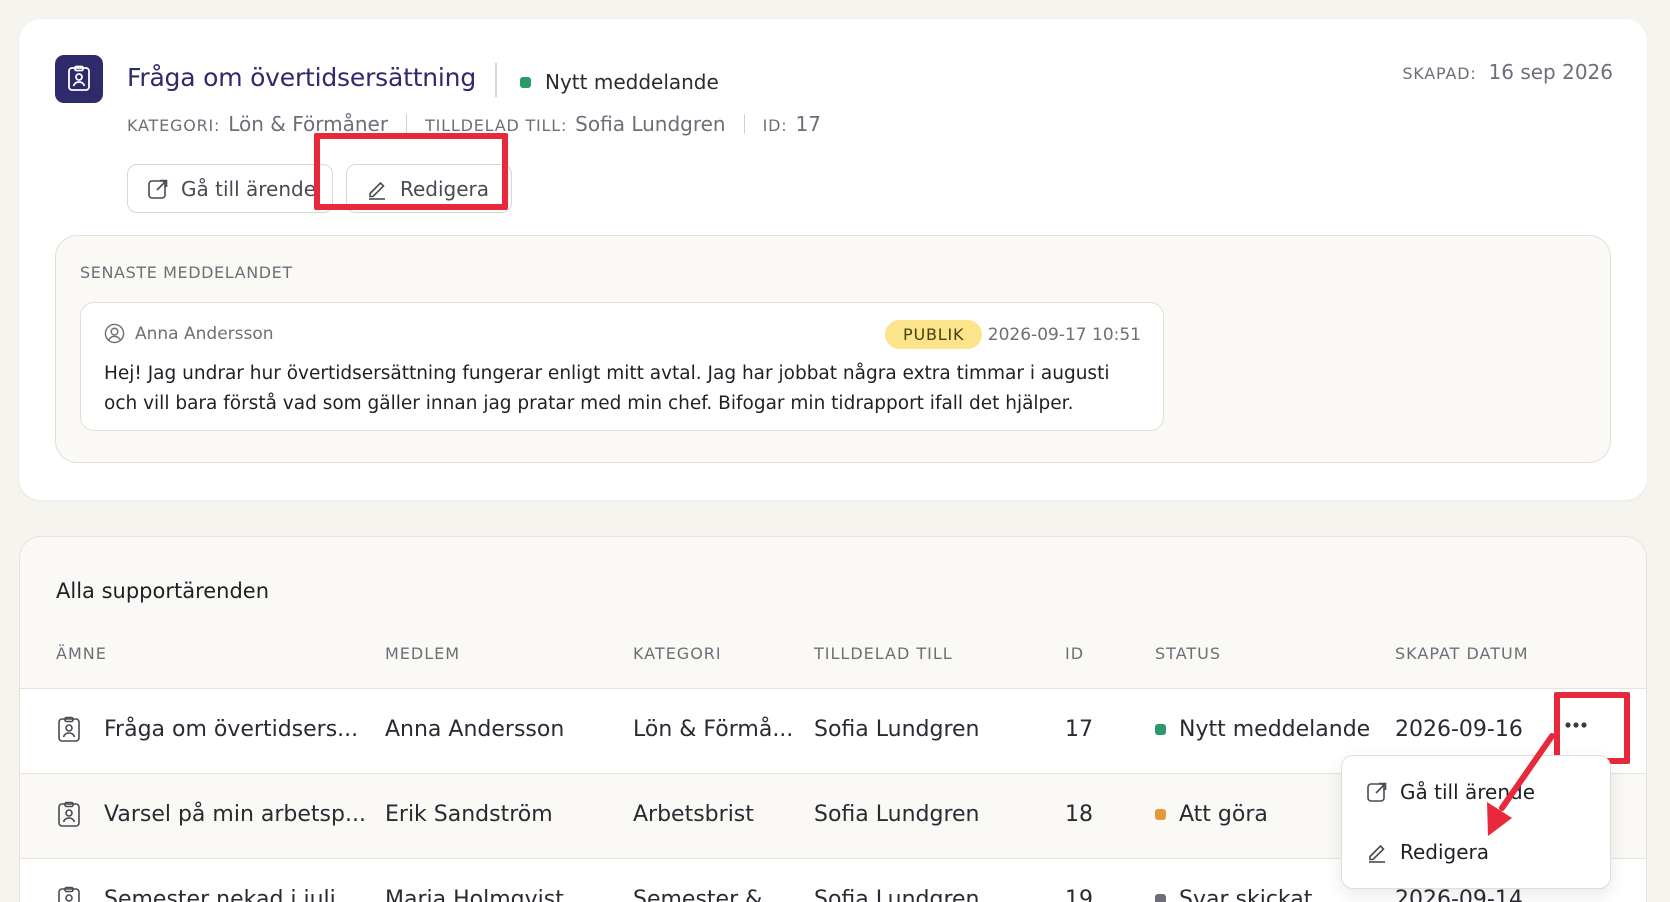  What do you see at coordinates (1246, 894) in the screenshot?
I see `cell-status-label: Svar skickat` at bounding box center [1246, 894].